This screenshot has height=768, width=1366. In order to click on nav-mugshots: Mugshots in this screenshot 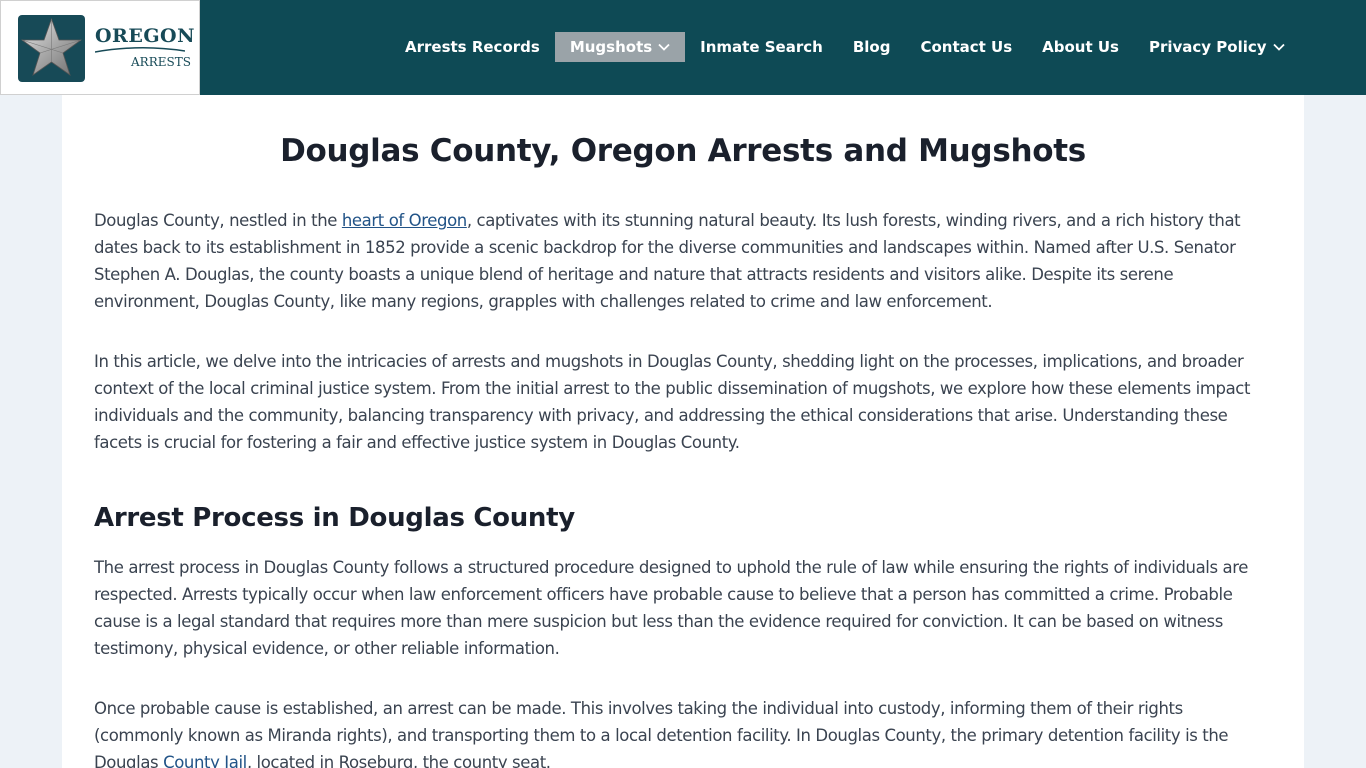, I will do `click(620, 47)`.